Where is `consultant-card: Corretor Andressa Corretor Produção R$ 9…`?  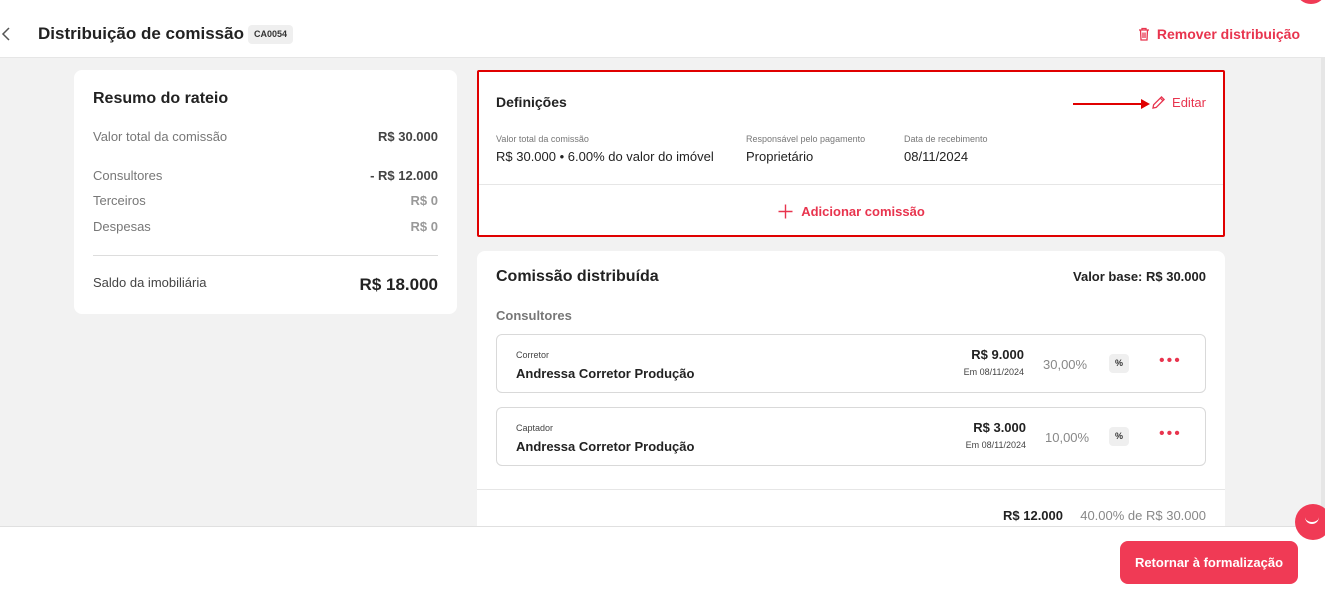 consultant-card: Corretor Andressa Corretor Produção R$ 9… is located at coordinates (851, 363).